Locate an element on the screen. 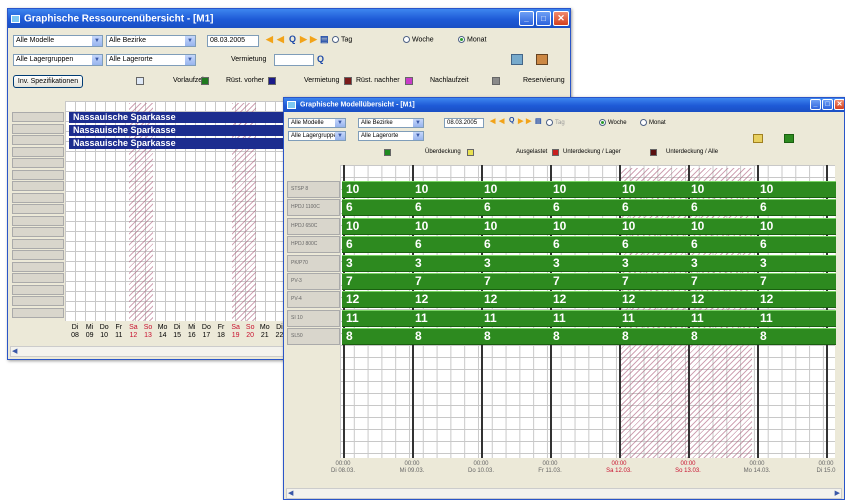  legend-reservation: Reservierung is located at coordinates (544, 80).